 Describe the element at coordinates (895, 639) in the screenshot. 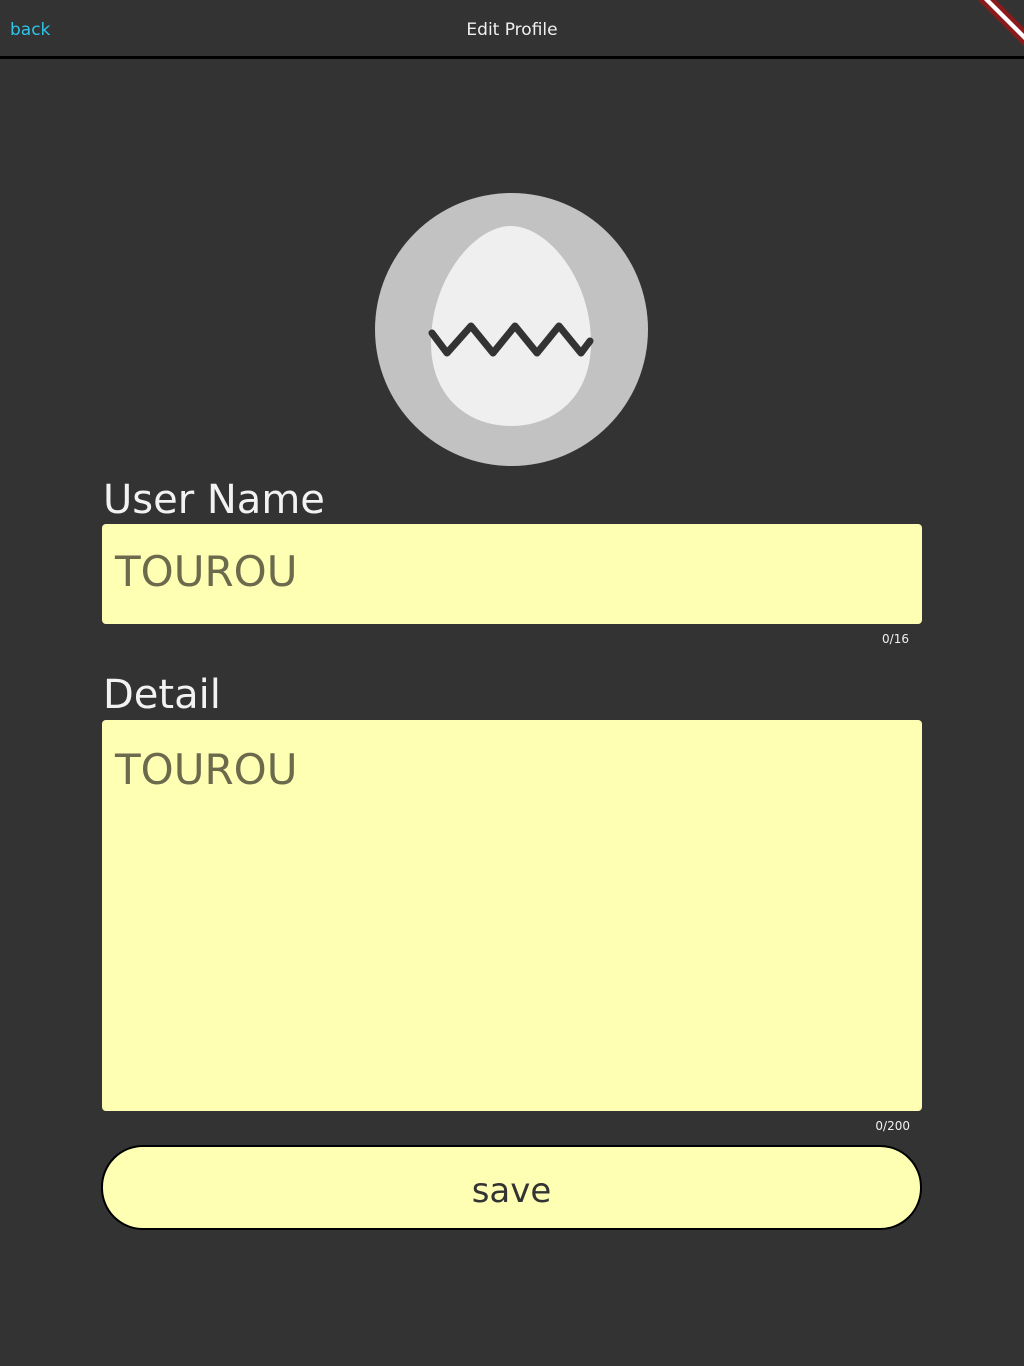

I see `user-name-char-counter: 0/16` at that location.